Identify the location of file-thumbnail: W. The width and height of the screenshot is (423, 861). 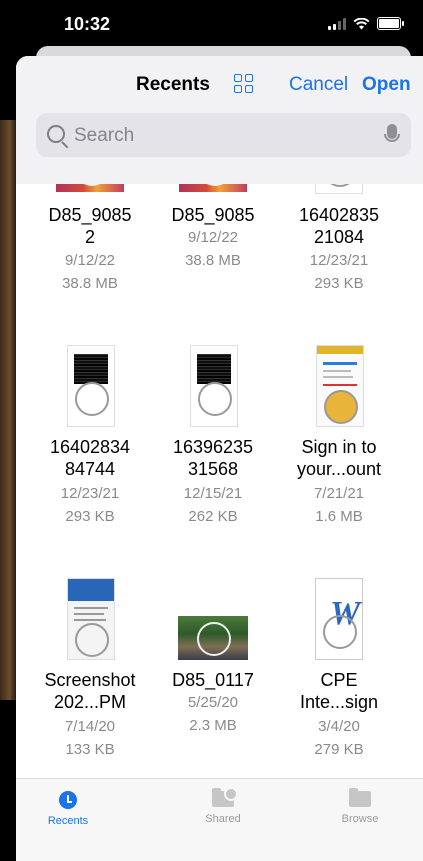
(339, 619).